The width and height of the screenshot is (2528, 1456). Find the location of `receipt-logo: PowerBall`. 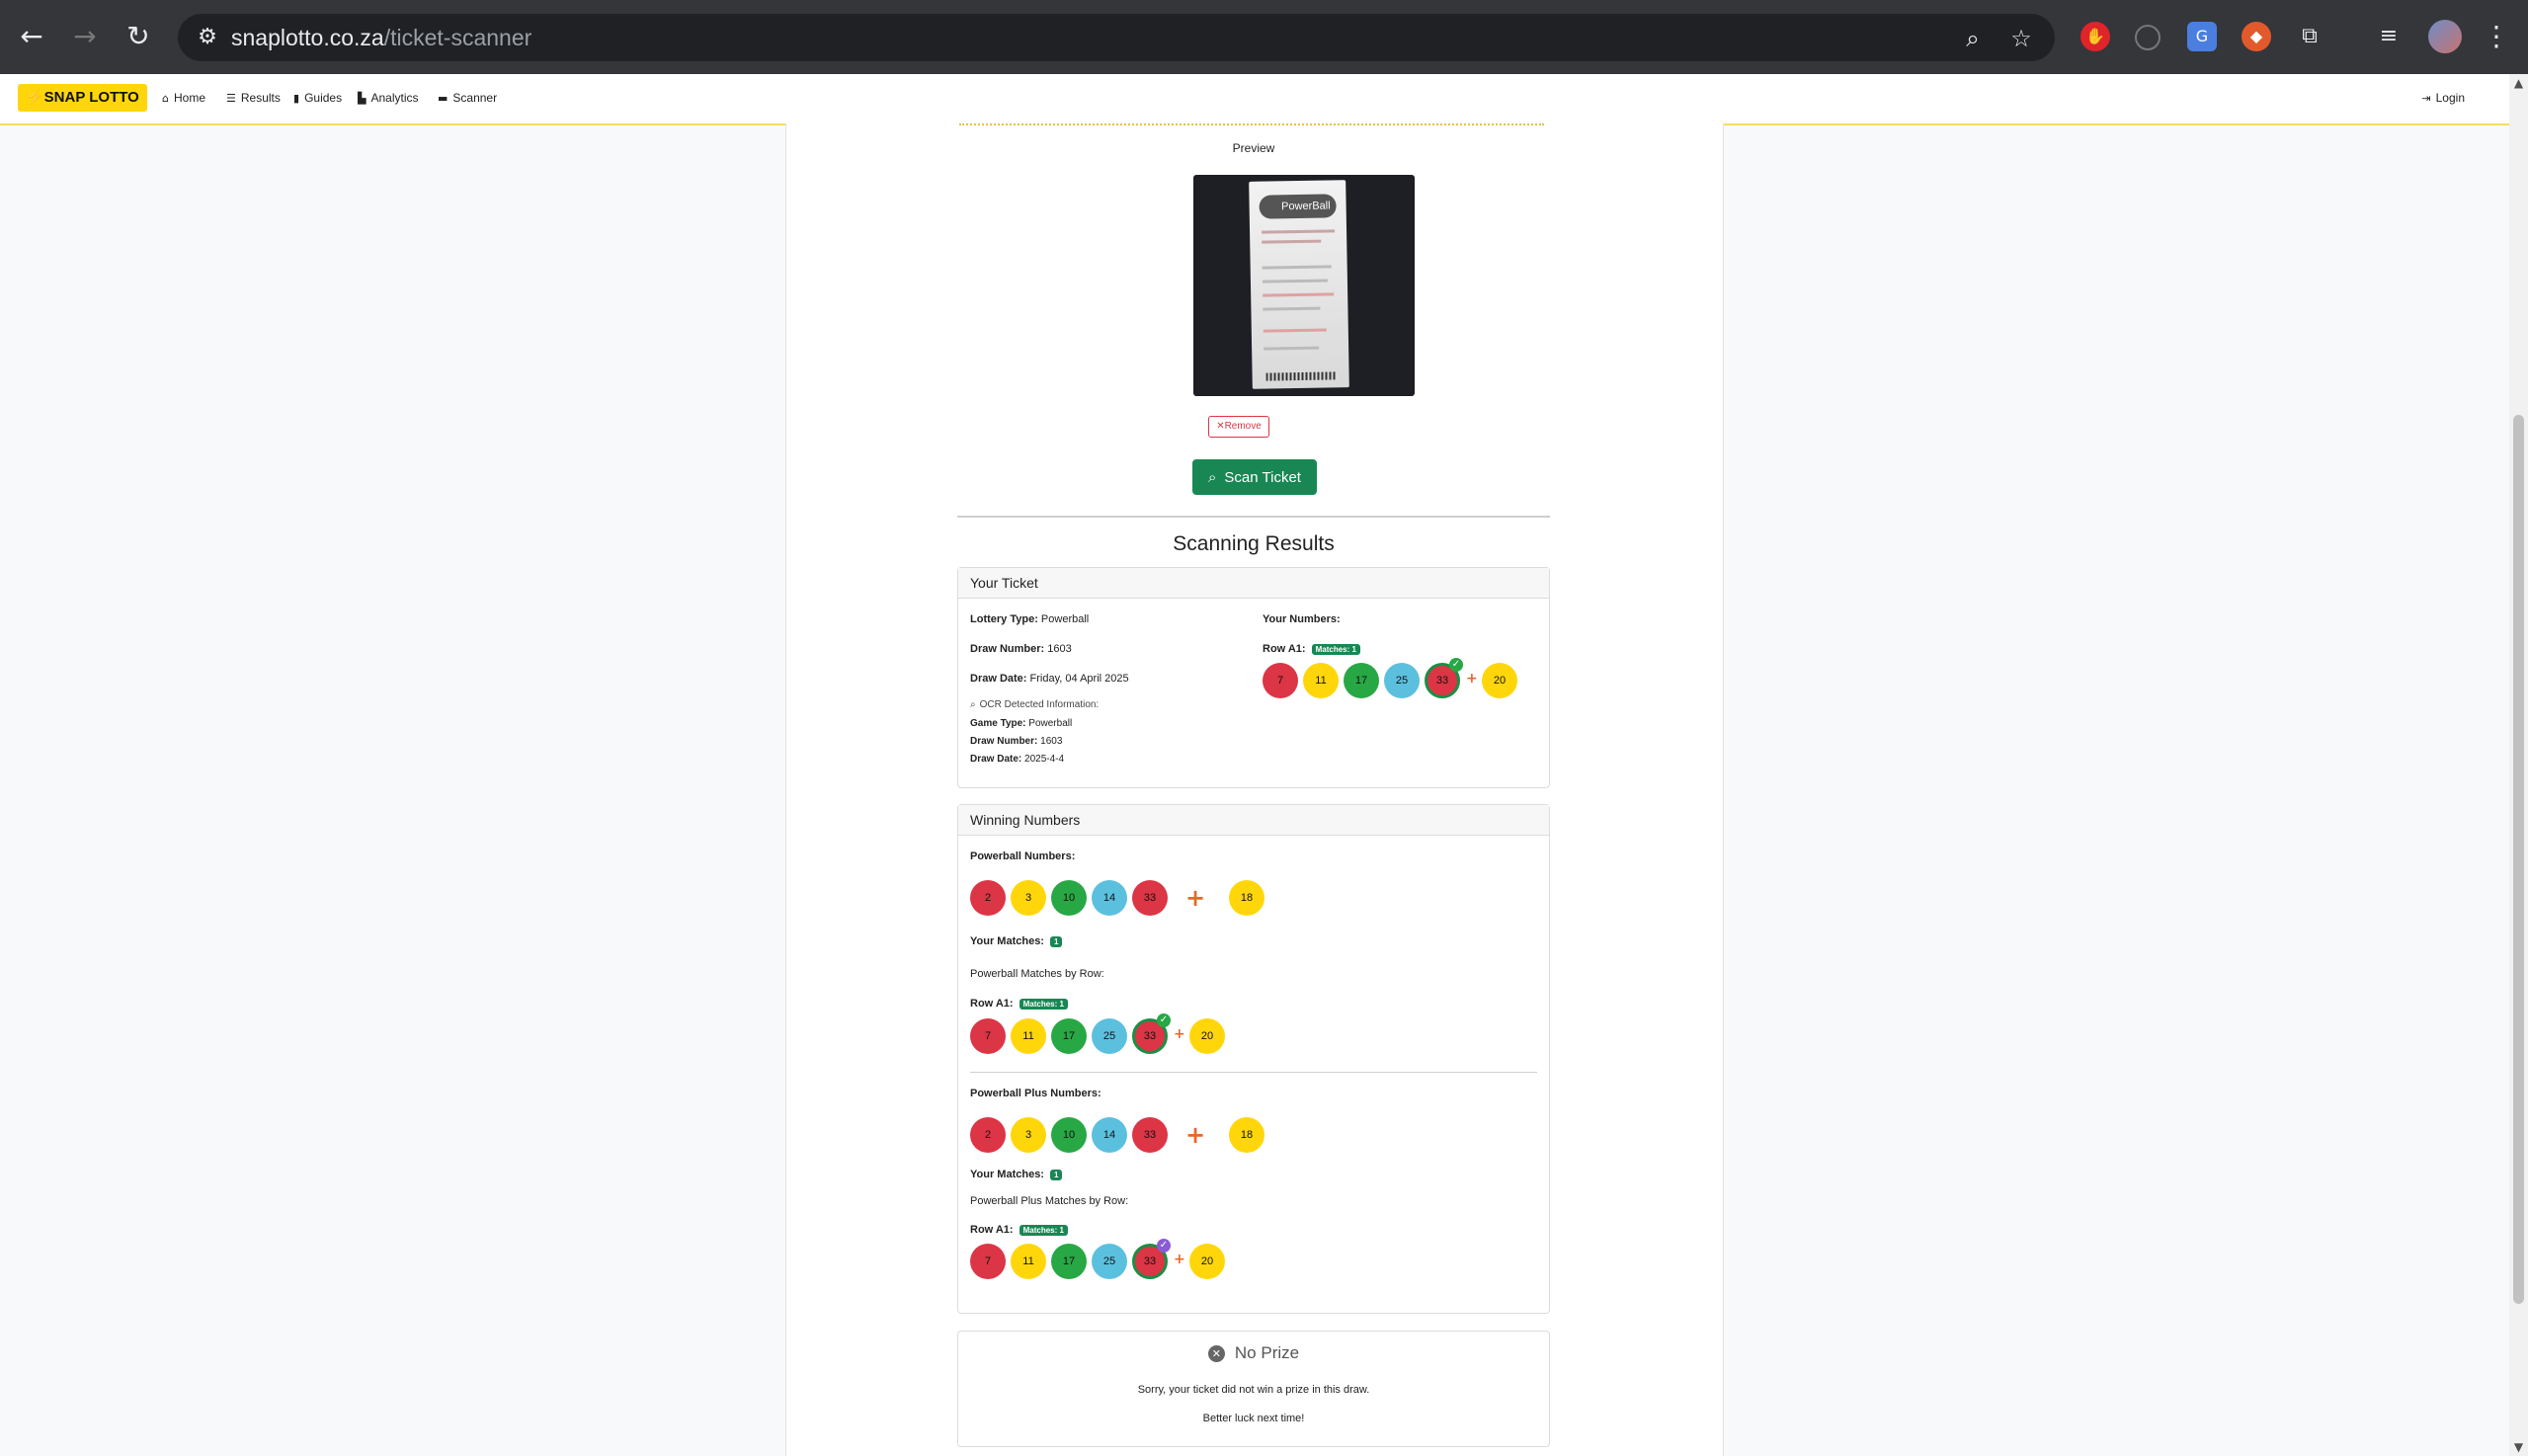

receipt-logo: PowerBall is located at coordinates (1298, 206).